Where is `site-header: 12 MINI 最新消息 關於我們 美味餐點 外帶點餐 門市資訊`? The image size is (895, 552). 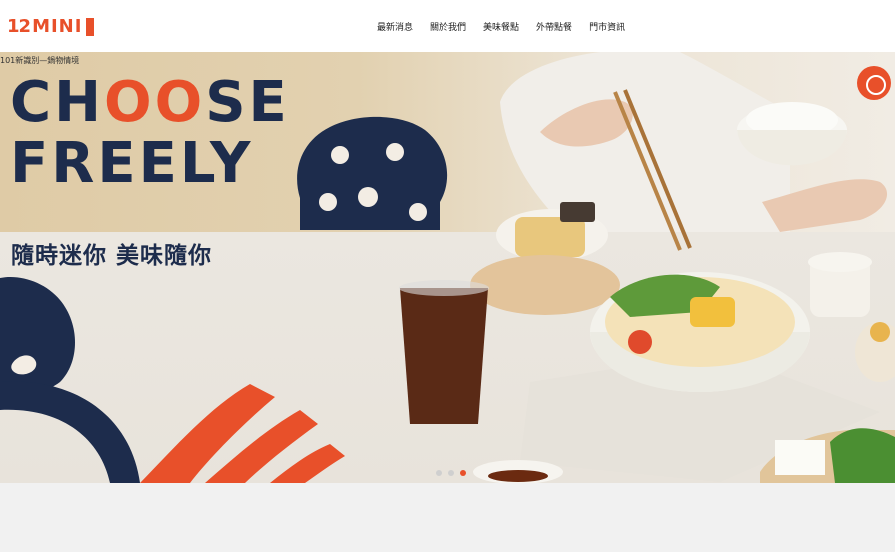 site-header: 12 MINI 最新消息 關於我們 美味餐點 外帶點餐 門市資訊 is located at coordinates (447, 26).